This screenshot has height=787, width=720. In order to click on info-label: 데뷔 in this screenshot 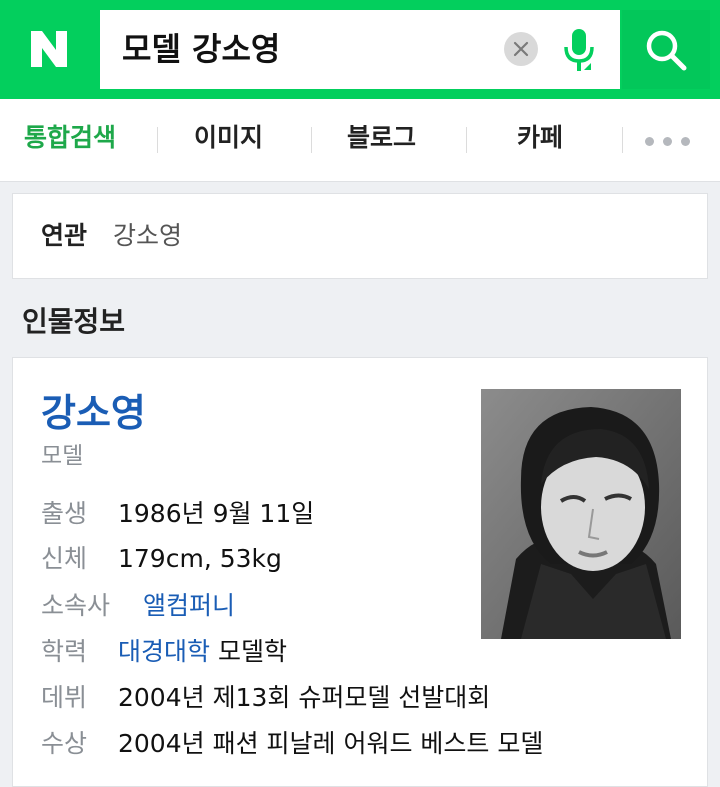, I will do `click(64, 697)`.